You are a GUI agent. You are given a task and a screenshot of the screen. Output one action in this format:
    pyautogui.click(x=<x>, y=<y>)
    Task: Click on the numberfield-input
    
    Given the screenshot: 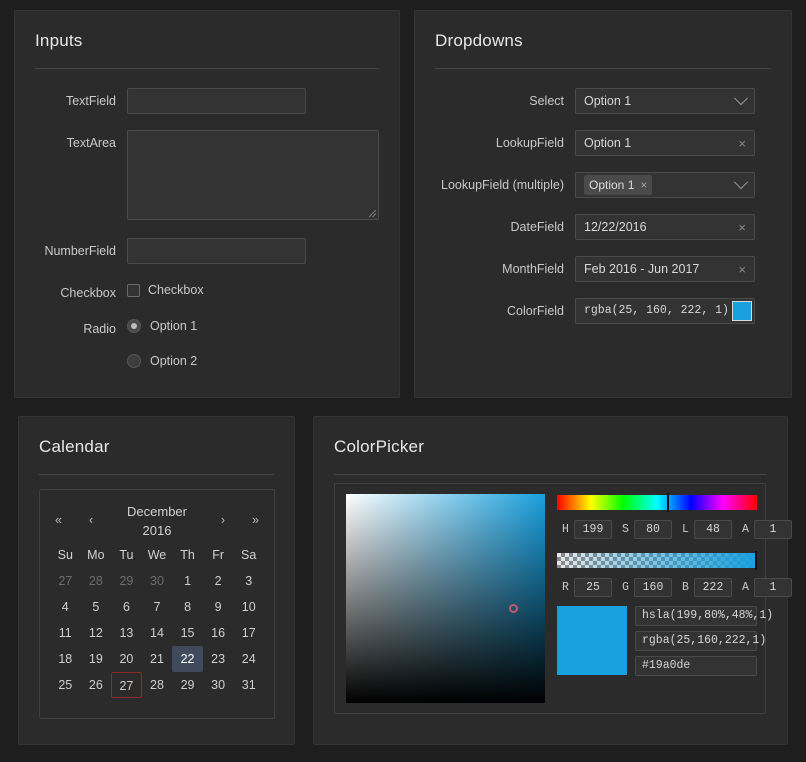 What is the action you would take?
    pyautogui.click(x=216, y=251)
    